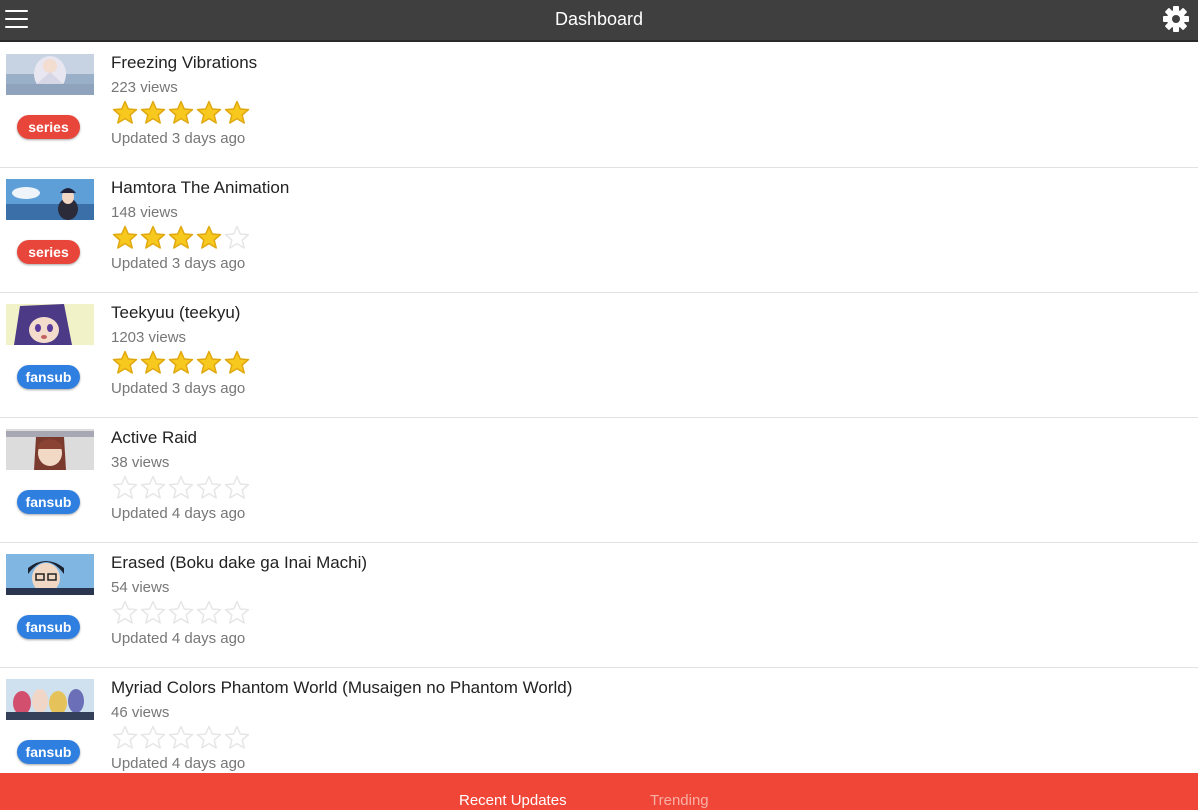 This screenshot has height=810, width=1198. What do you see at coordinates (140, 587) in the screenshot?
I see `view-count: 54 views` at bounding box center [140, 587].